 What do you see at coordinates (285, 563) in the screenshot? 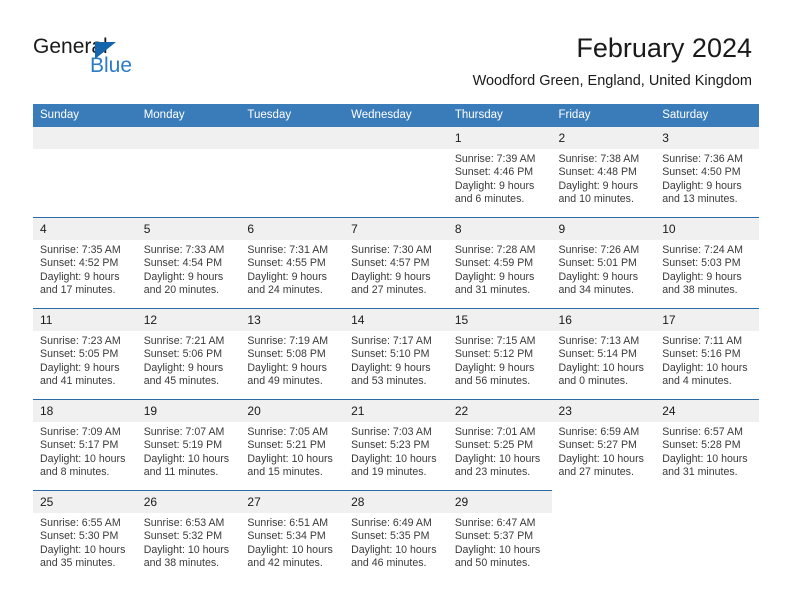
I see `sun-times-line: and 42 minutes.` at bounding box center [285, 563].